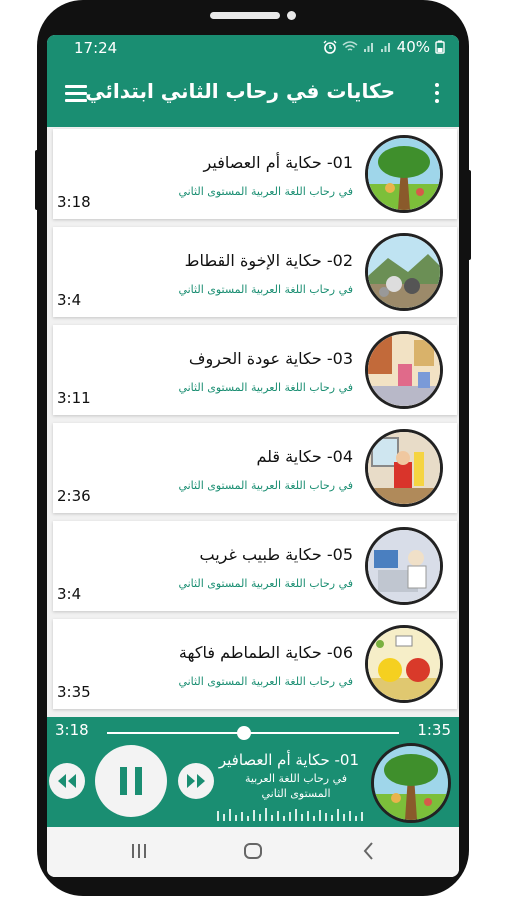 The image size is (506, 900). What do you see at coordinates (368, 47) in the screenshot?
I see `signal-icon` at bounding box center [368, 47].